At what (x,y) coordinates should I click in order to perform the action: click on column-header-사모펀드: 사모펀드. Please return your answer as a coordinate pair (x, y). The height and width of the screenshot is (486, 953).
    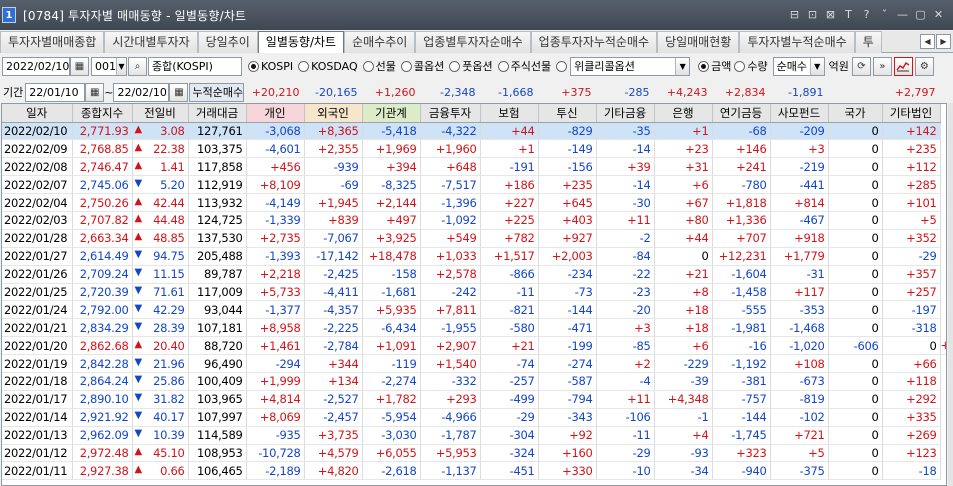
    Looking at the image, I should click on (799, 113).